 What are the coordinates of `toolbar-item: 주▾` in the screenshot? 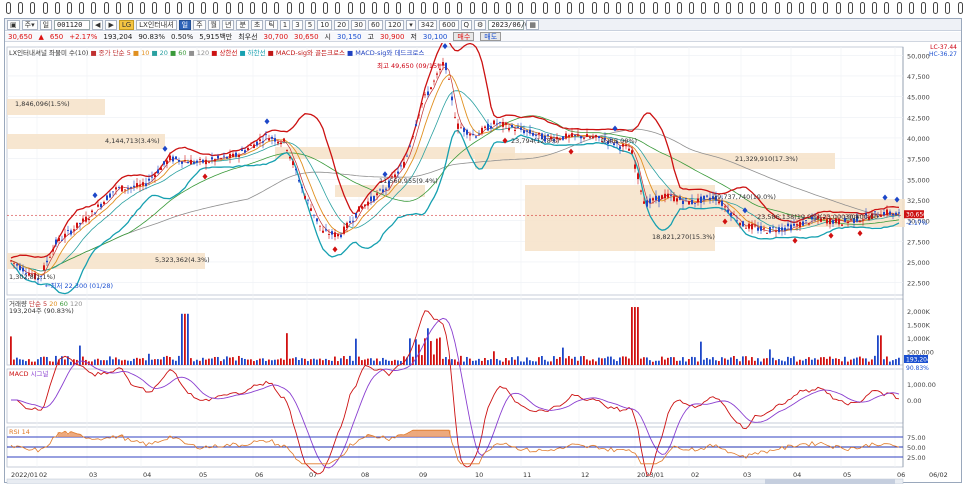 It's located at (29, 24).